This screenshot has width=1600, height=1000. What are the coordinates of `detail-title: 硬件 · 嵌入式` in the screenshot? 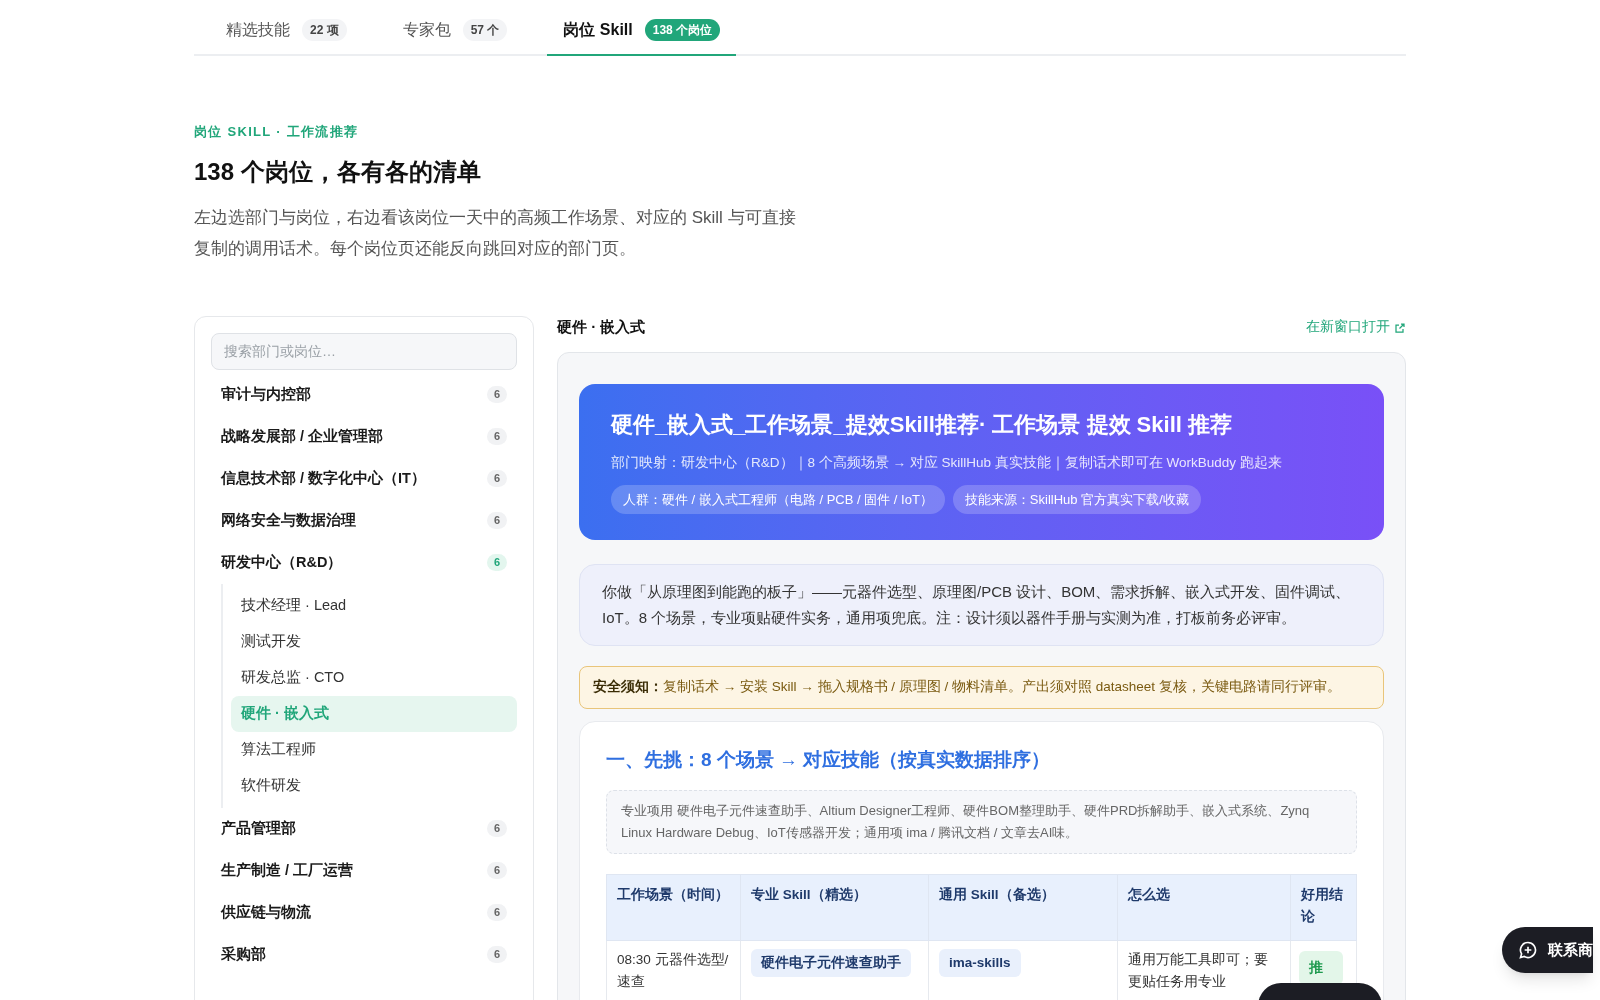 It's located at (601, 327).